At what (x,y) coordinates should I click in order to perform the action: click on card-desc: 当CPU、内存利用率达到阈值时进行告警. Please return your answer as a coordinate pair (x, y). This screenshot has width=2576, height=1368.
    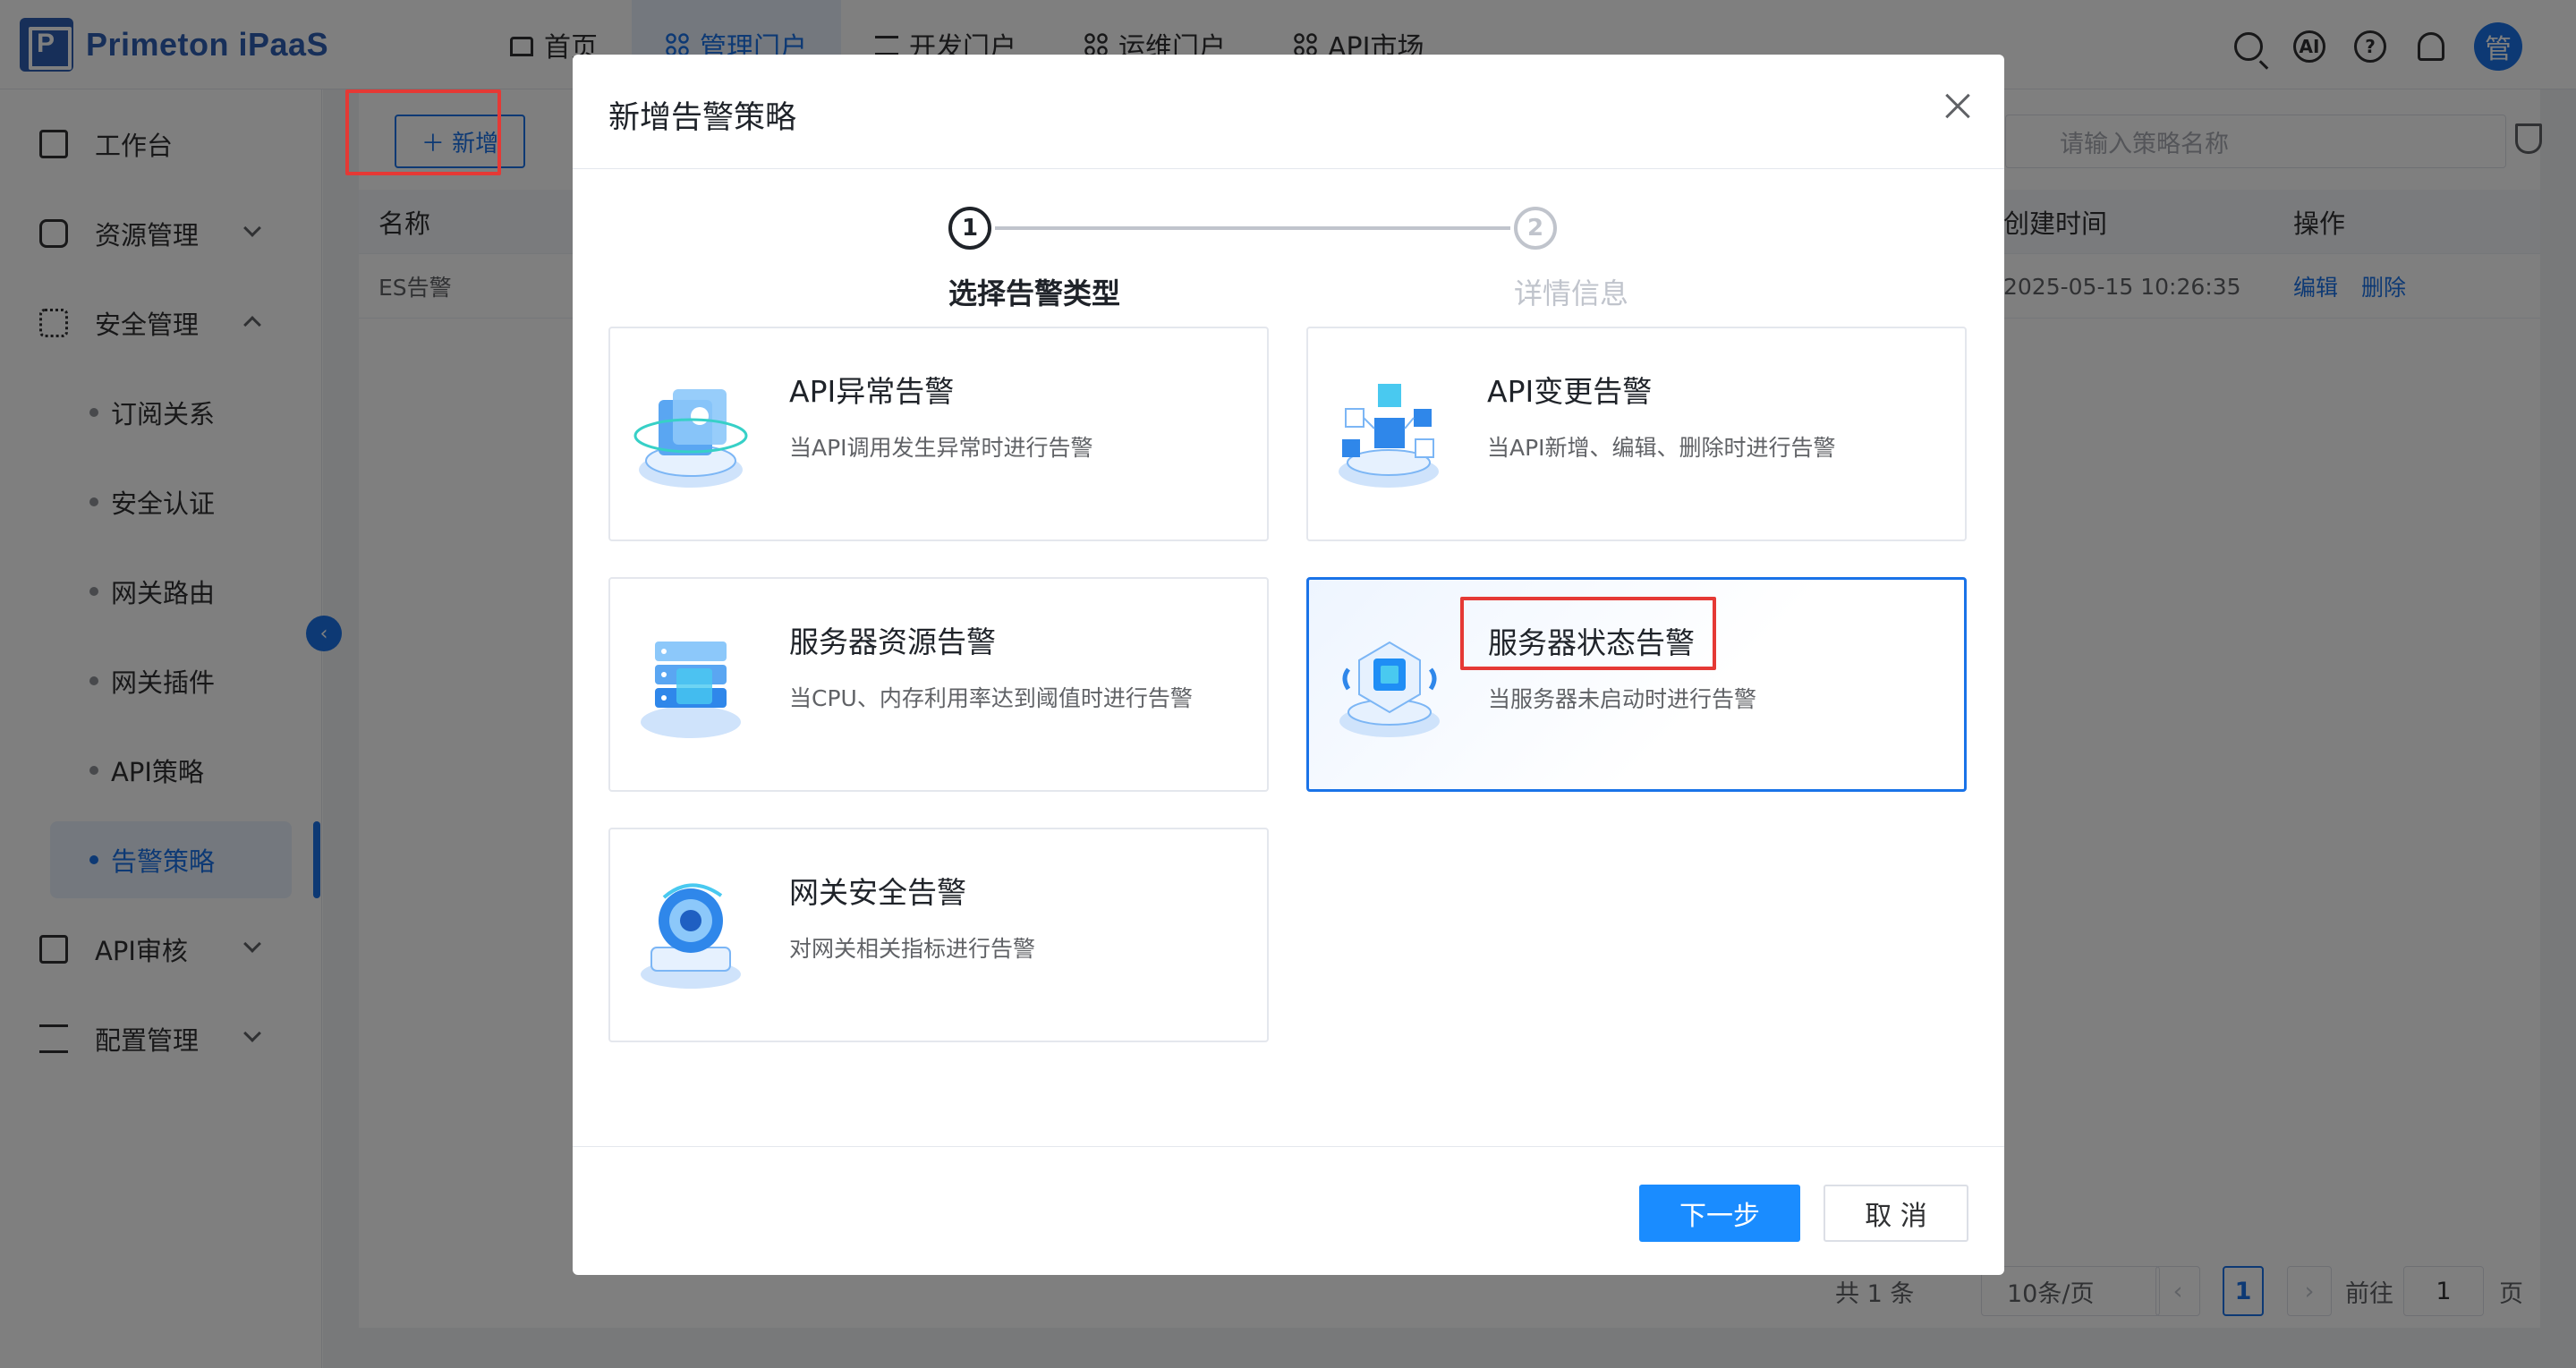
    Looking at the image, I should click on (991, 698).